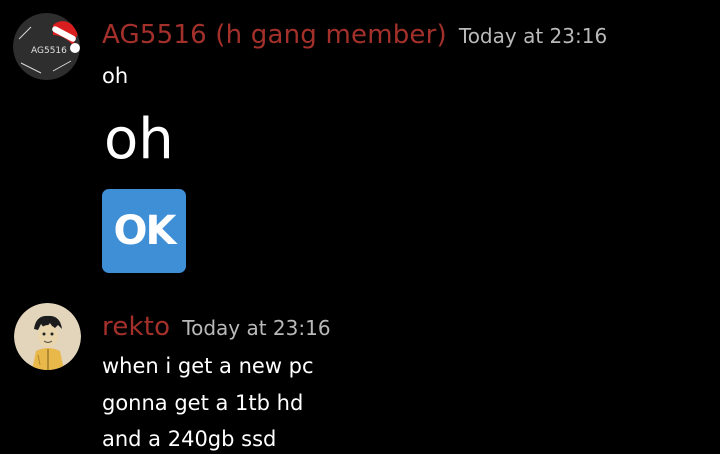  What do you see at coordinates (115, 76) in the screenshot?
I see `message-text: oh` at bounding box center [115, 76].